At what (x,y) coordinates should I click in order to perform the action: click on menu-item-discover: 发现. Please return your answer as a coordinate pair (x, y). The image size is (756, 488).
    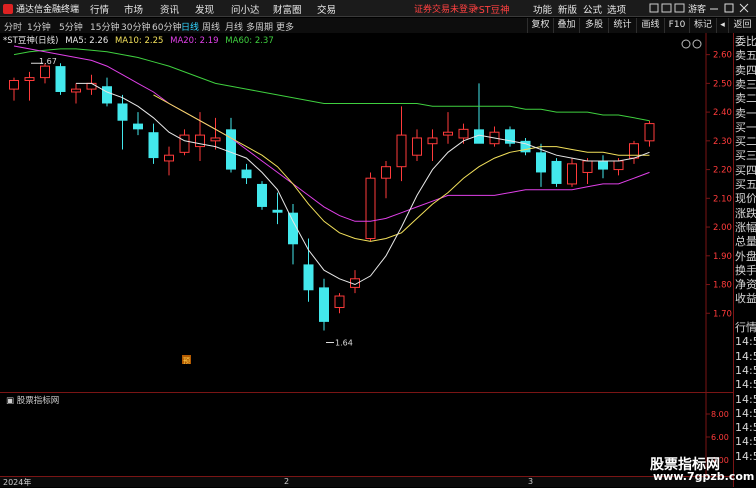
    Looking at the image, I should click on (204, 9).